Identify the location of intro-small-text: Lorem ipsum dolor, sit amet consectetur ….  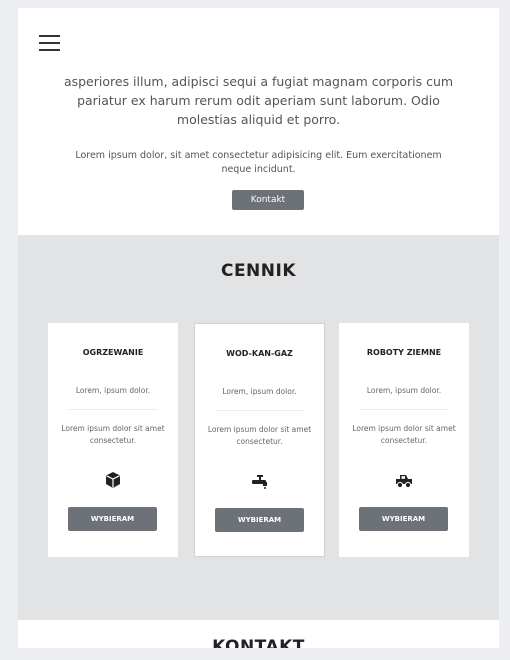
(258, 162).